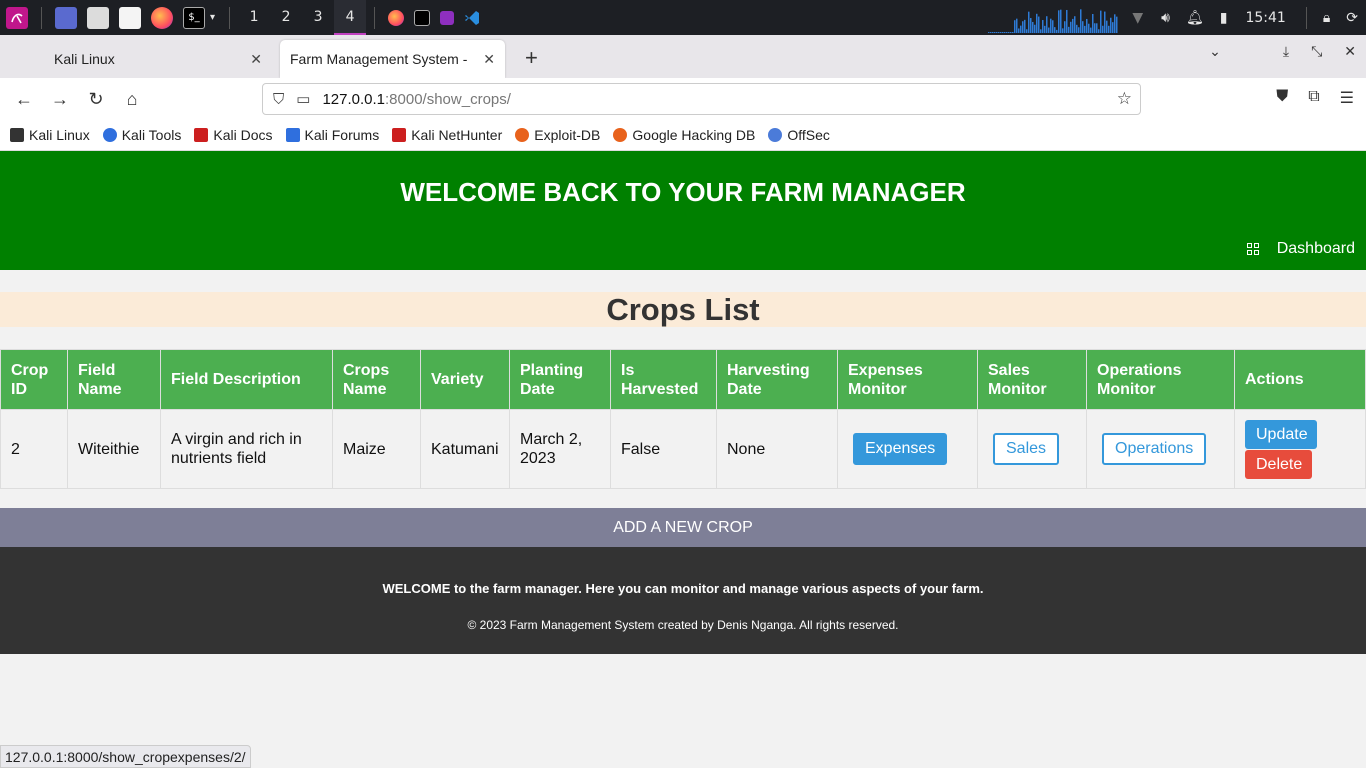 The width and height of the screenshot is (1366, 768). I want to click on grid-icon, so click(1252, 249).